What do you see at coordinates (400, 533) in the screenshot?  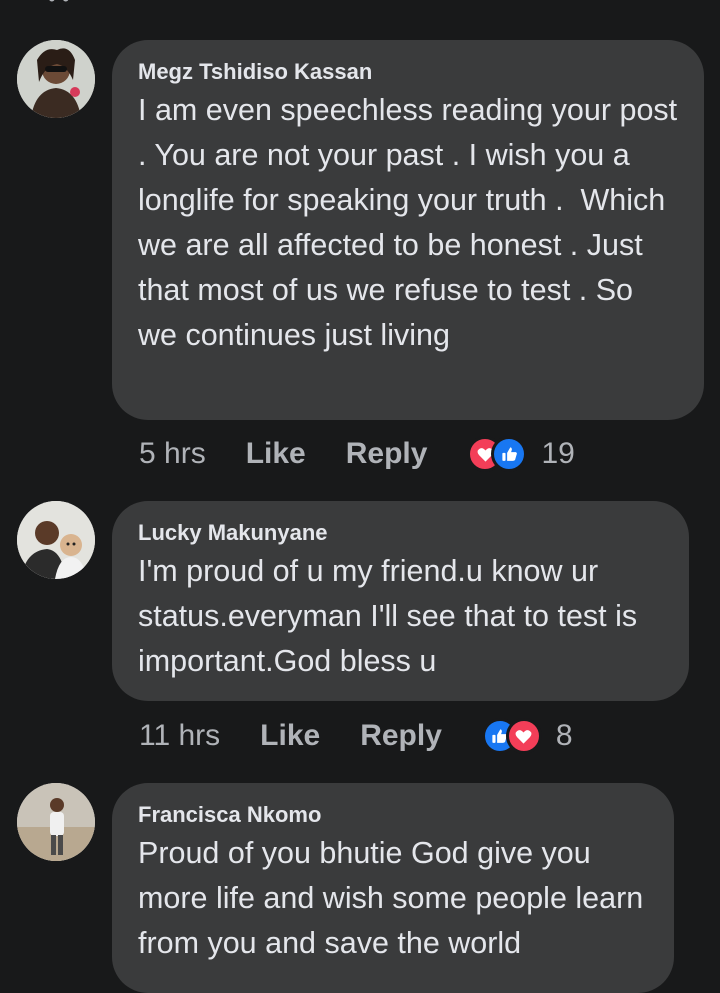 I see `comment-author: Lucky Makunyane` at bounding box center [400, 533].